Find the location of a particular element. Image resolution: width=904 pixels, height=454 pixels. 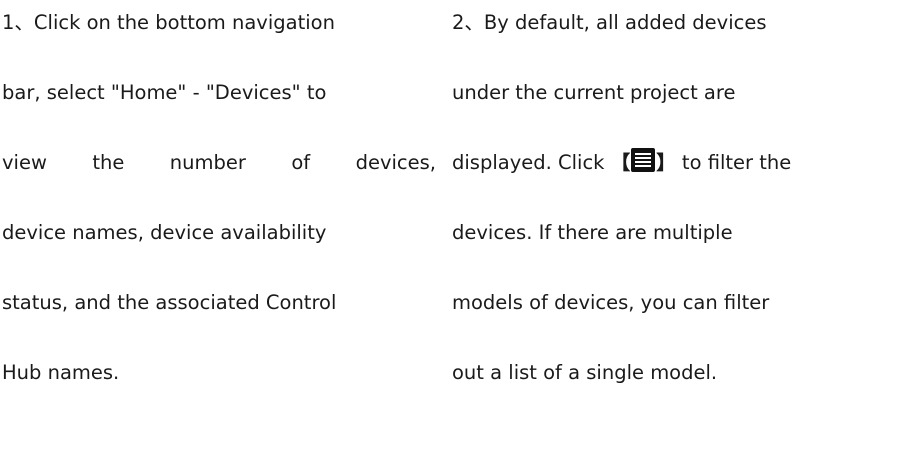

step-2-line: under the current project are is located at coordinates (594, 92).